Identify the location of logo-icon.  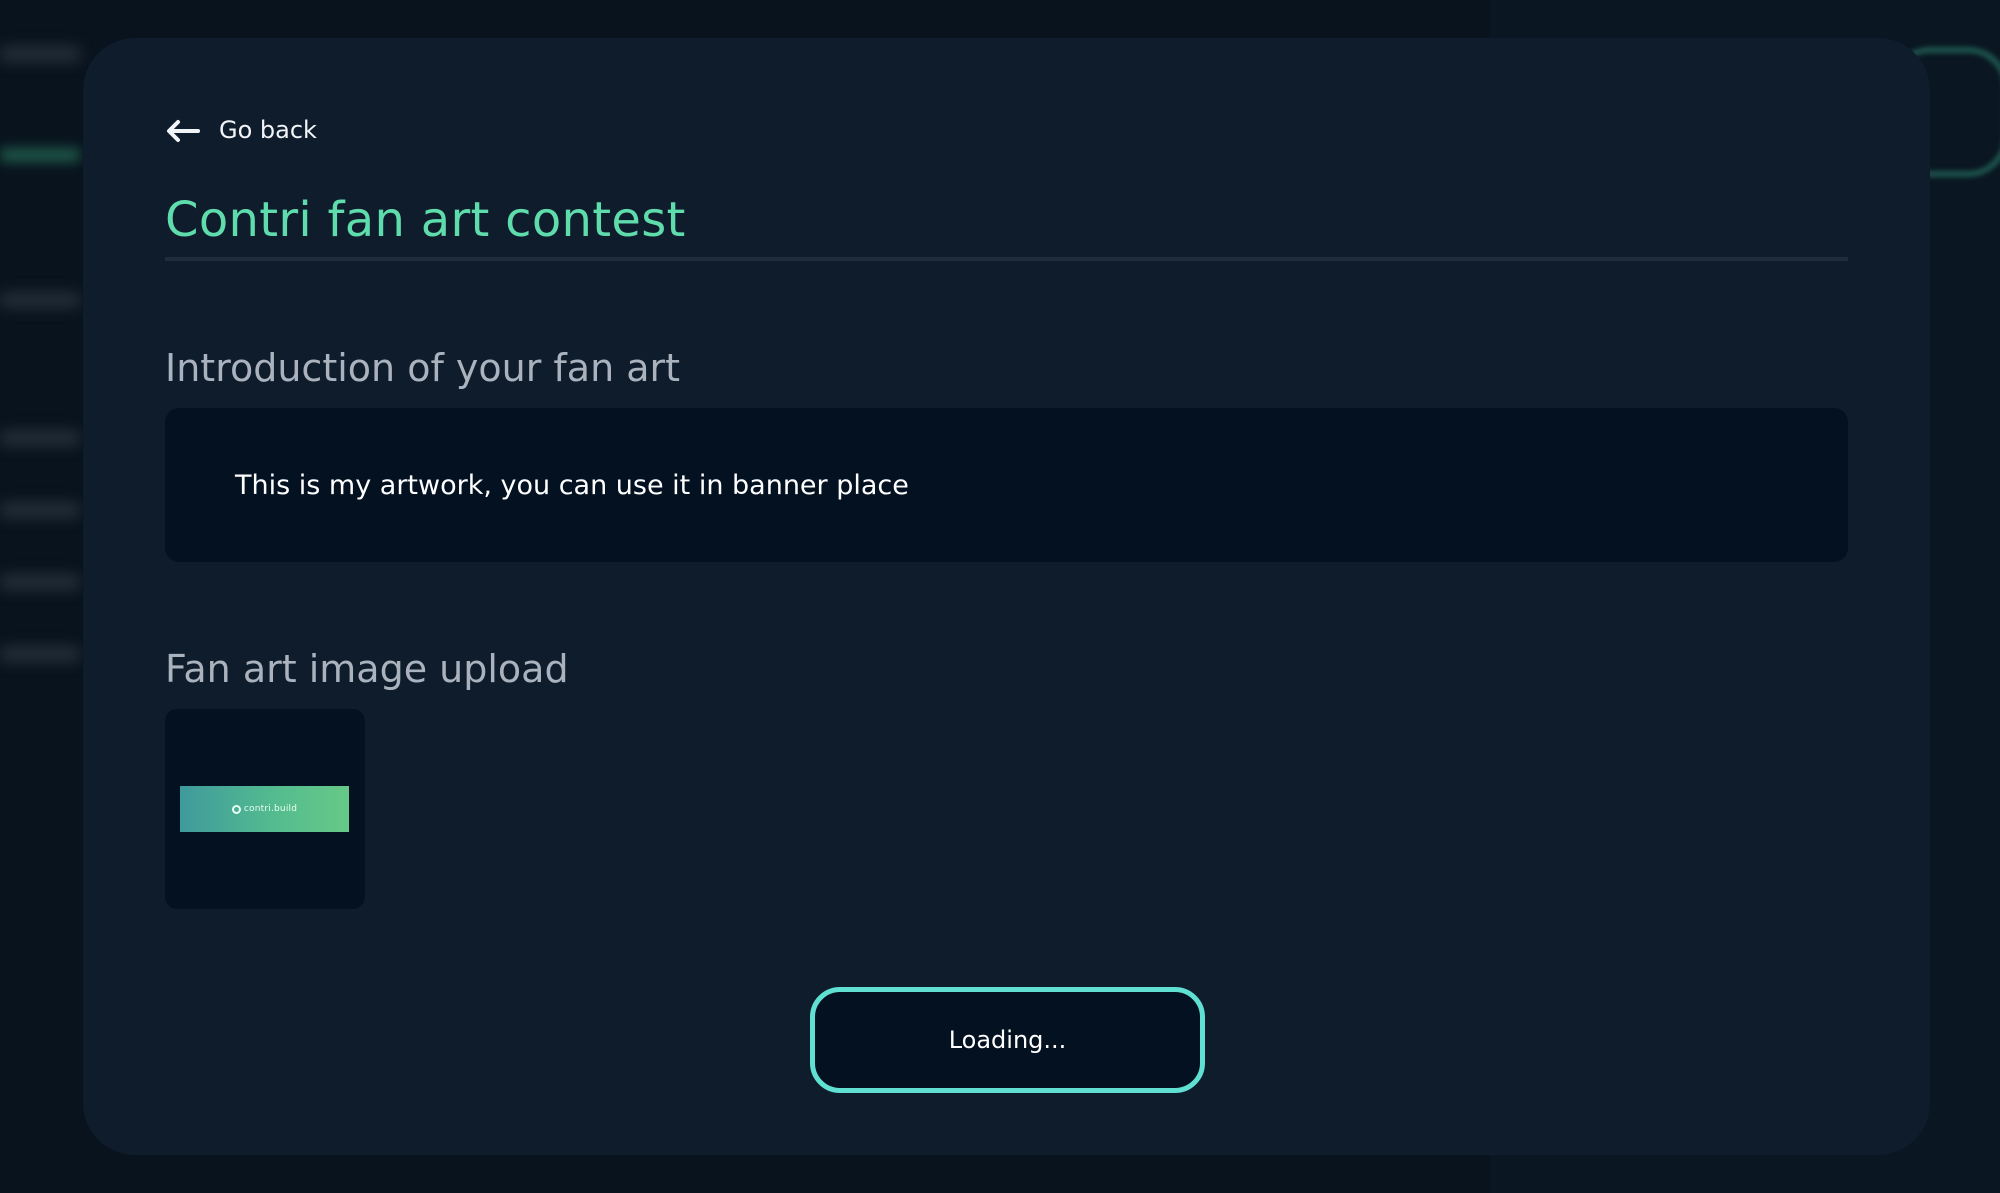
(236, 809).